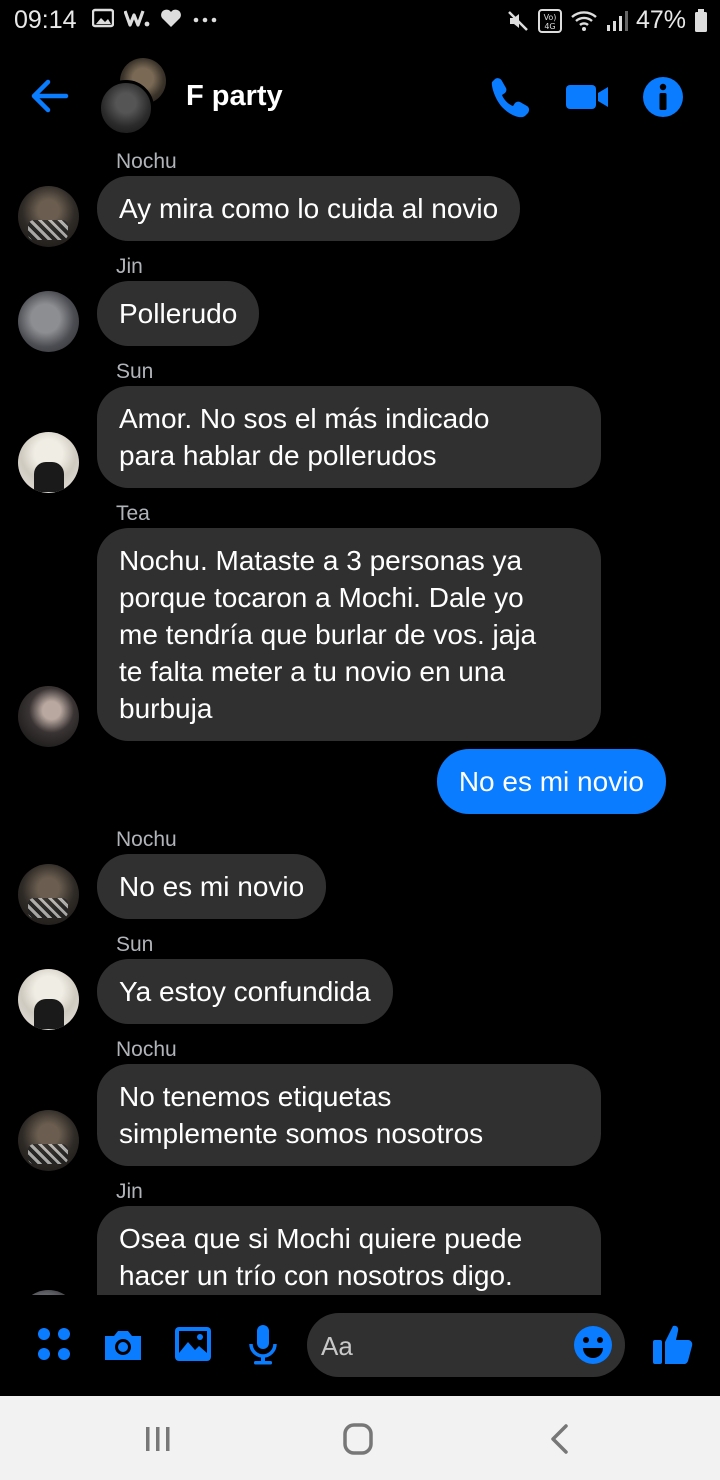  What do you see at coordinates (337, 1346) in the screenshot?
I see `message-input-placeholder: Aa` at bounding box center [337, 1346].